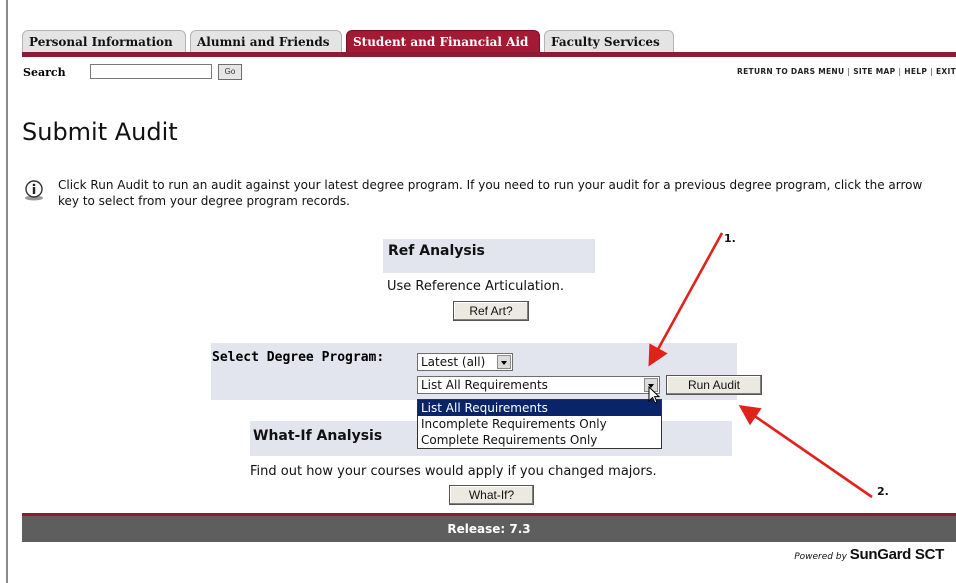  What do you see at coordinates (730, 238) in the screenshot?
I see `annotation-label-1: 1.` at bounding box center [730, 238].